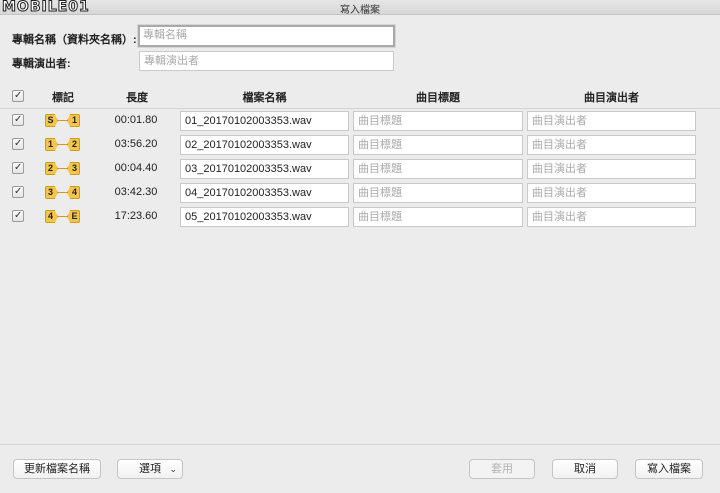 This screenshot has width=720, height=493. I want to click on column-header-filename: 檔案名稱, so click(264, 98).